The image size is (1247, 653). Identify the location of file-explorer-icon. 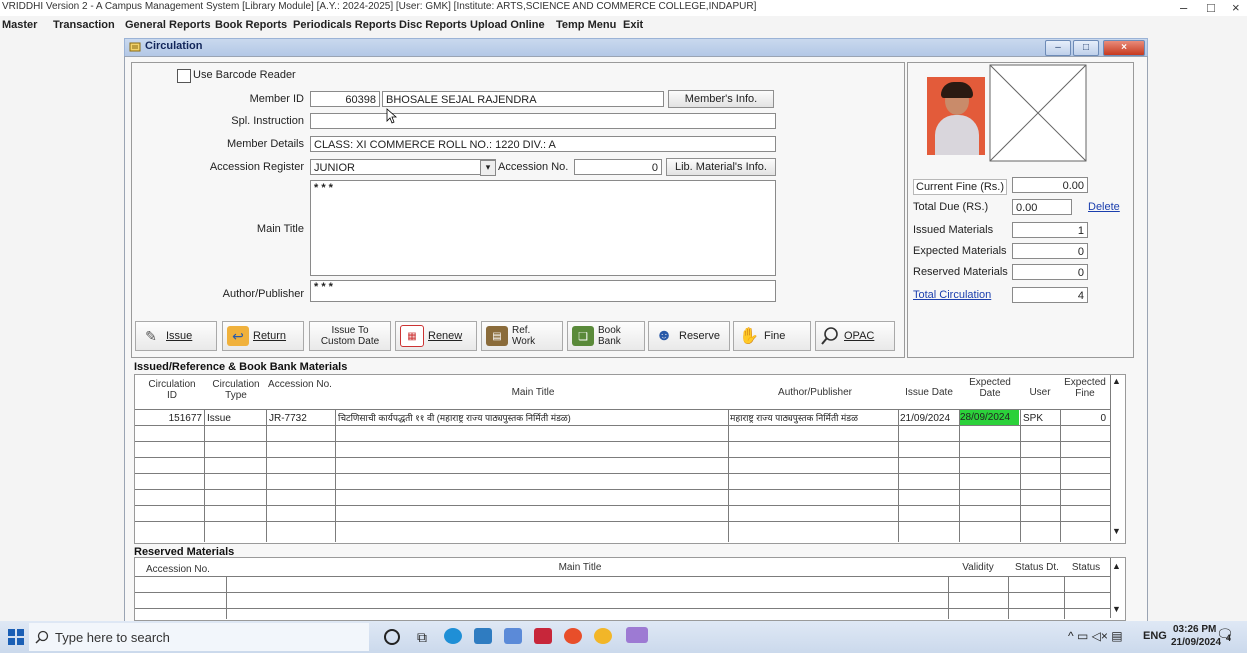
(483, 636).